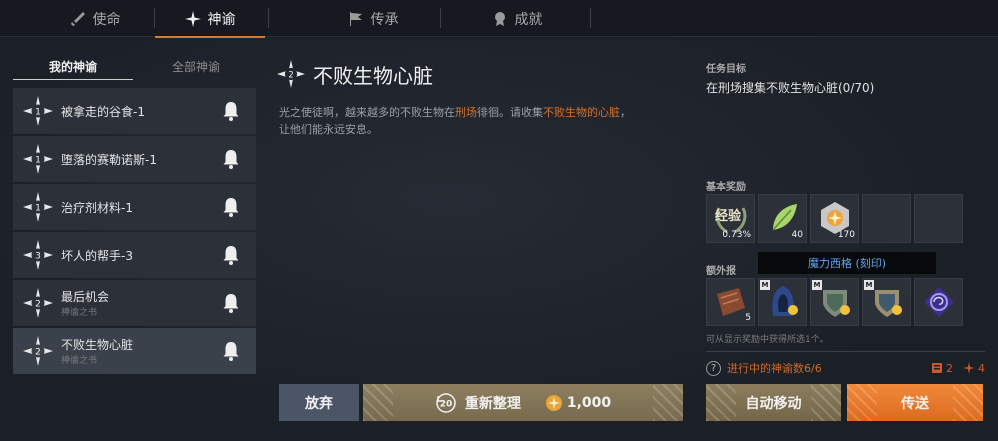 Image resolution: width=998 pixels, height=441 pixels. I want to click on basic-rewards-row: 经验 0.73% 40 170, so click(834, 218).